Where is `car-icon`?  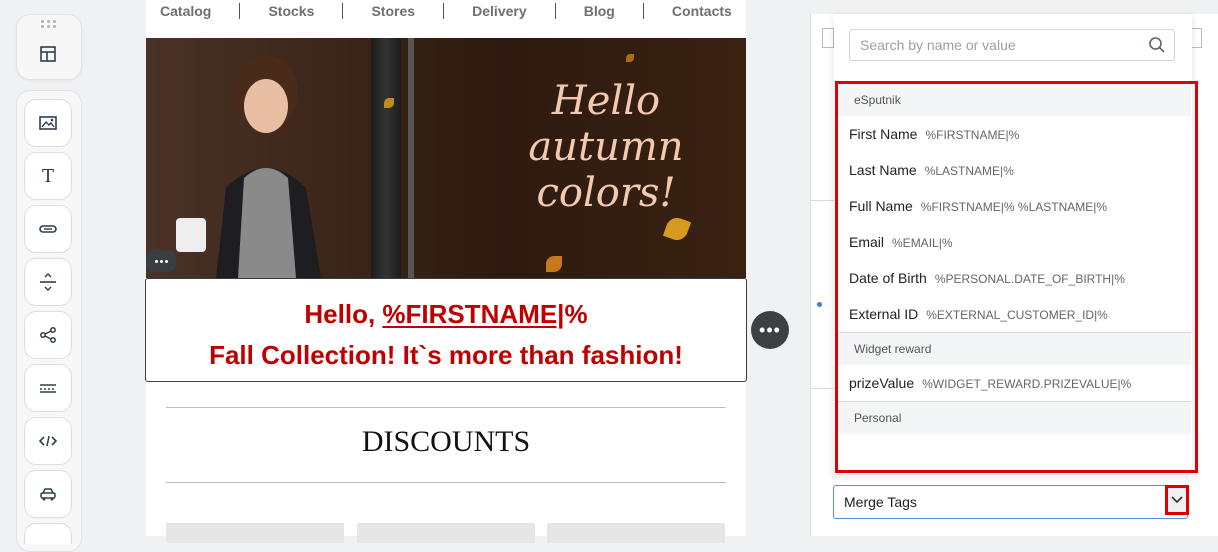 car-icon is located at coordinates (48, 494).